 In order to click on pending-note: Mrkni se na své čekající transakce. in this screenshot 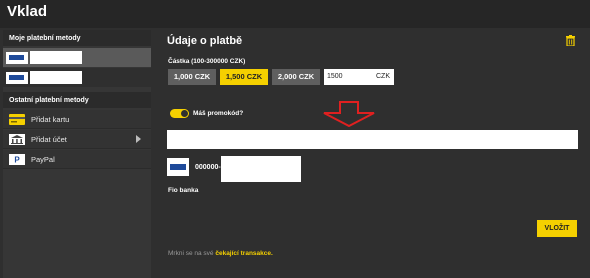, I will do `click(220, 253)`.